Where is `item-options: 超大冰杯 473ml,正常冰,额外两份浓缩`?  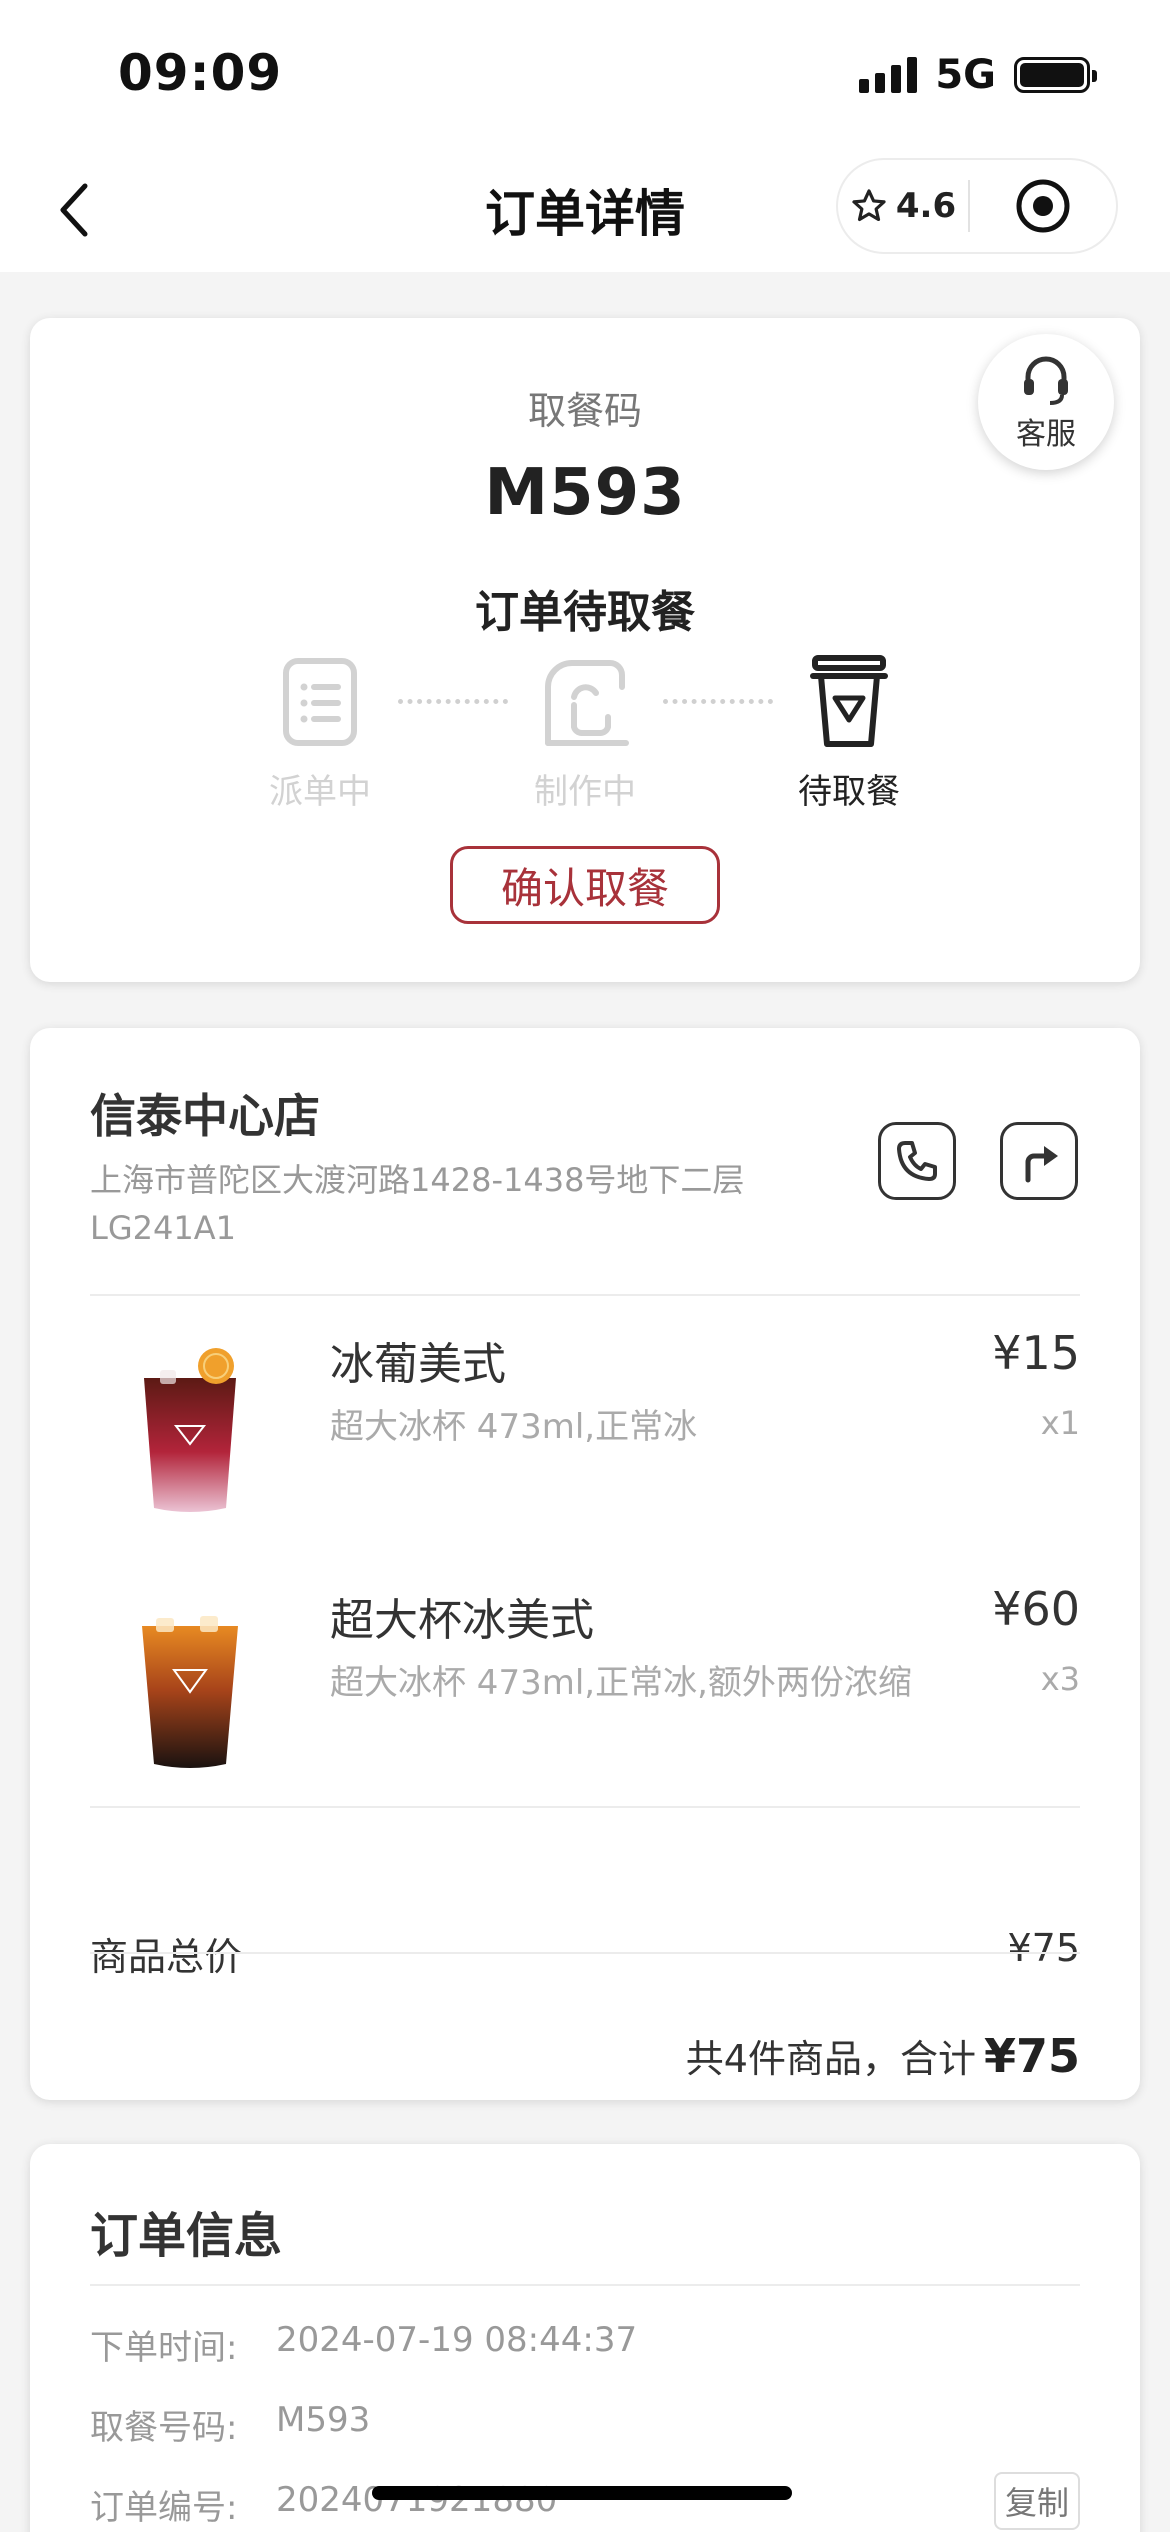
item-options: 超大冰杯 473ml,正常冰,额外两份浓缩 is located at coordinates (621, 1683).